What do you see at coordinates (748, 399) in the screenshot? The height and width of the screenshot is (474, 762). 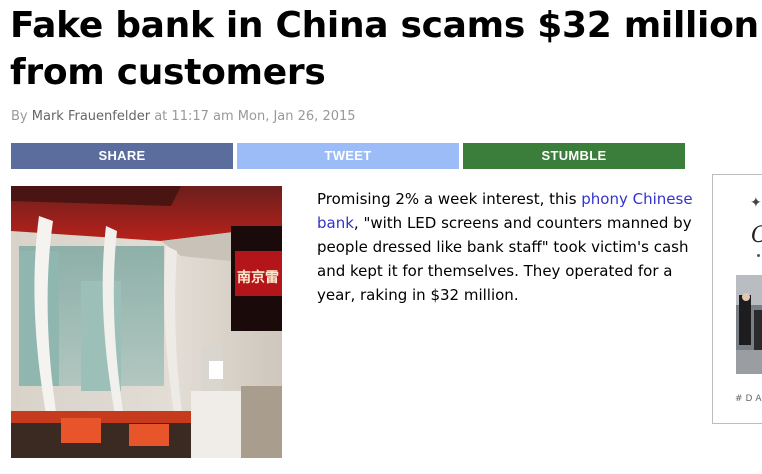 I see `ad-hashtag: #DA` at bounding box center [748, 399].